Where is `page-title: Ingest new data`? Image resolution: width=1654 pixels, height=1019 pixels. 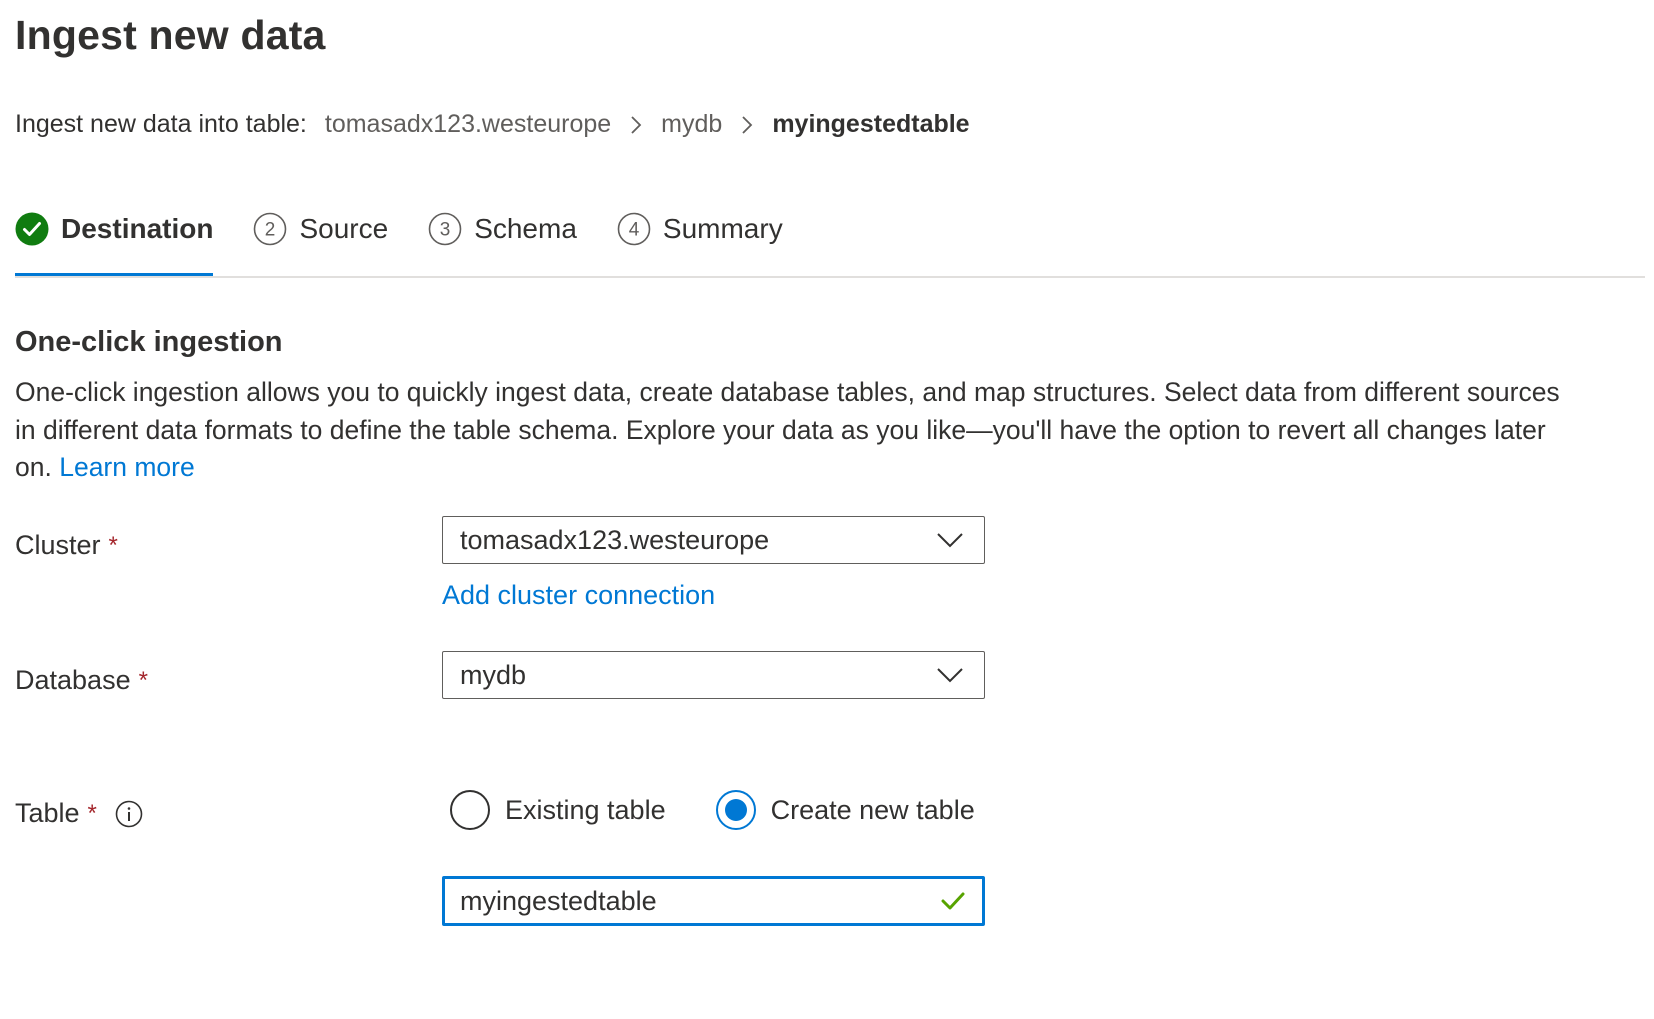 page-title: Ingest new data is located at coordinates (170, 35).